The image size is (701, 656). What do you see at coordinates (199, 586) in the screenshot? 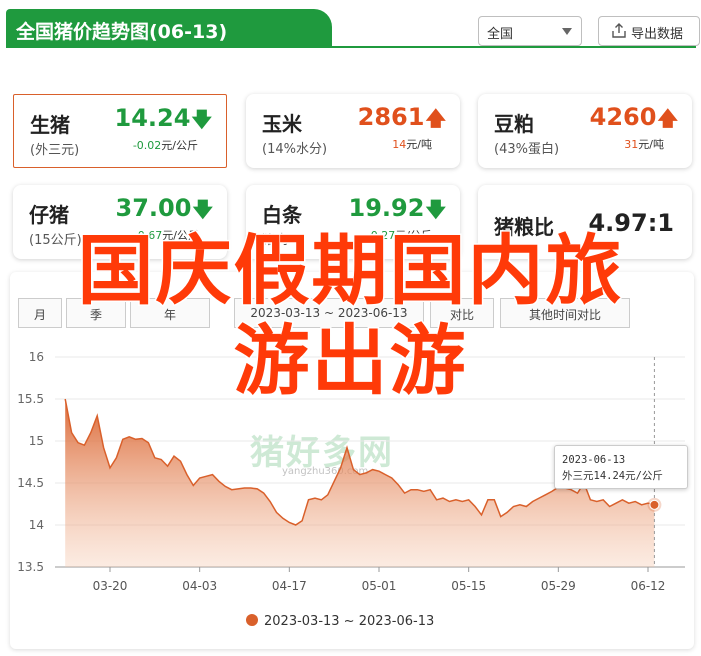
I see `x-tick-label: 04-03` at bounding box center [199, 586].